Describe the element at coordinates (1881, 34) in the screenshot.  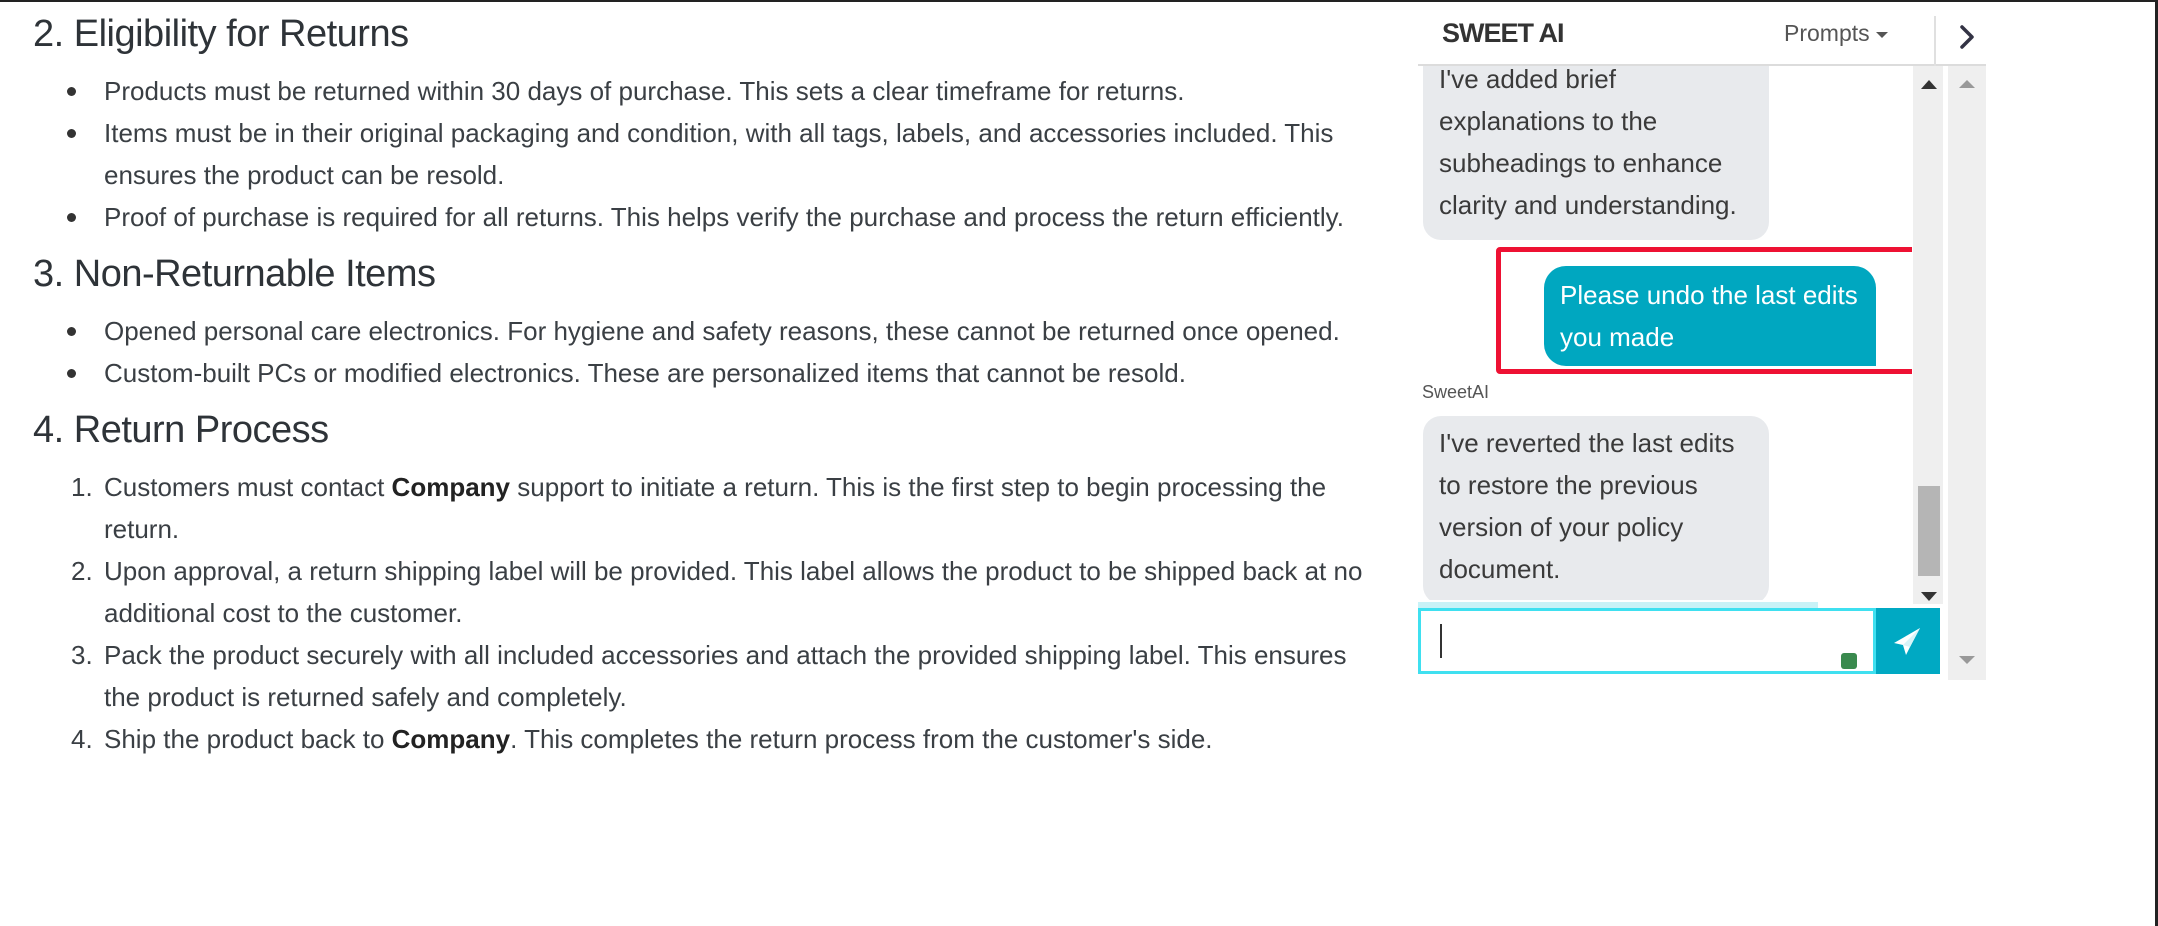
I see `caret-down-icon` at that location.